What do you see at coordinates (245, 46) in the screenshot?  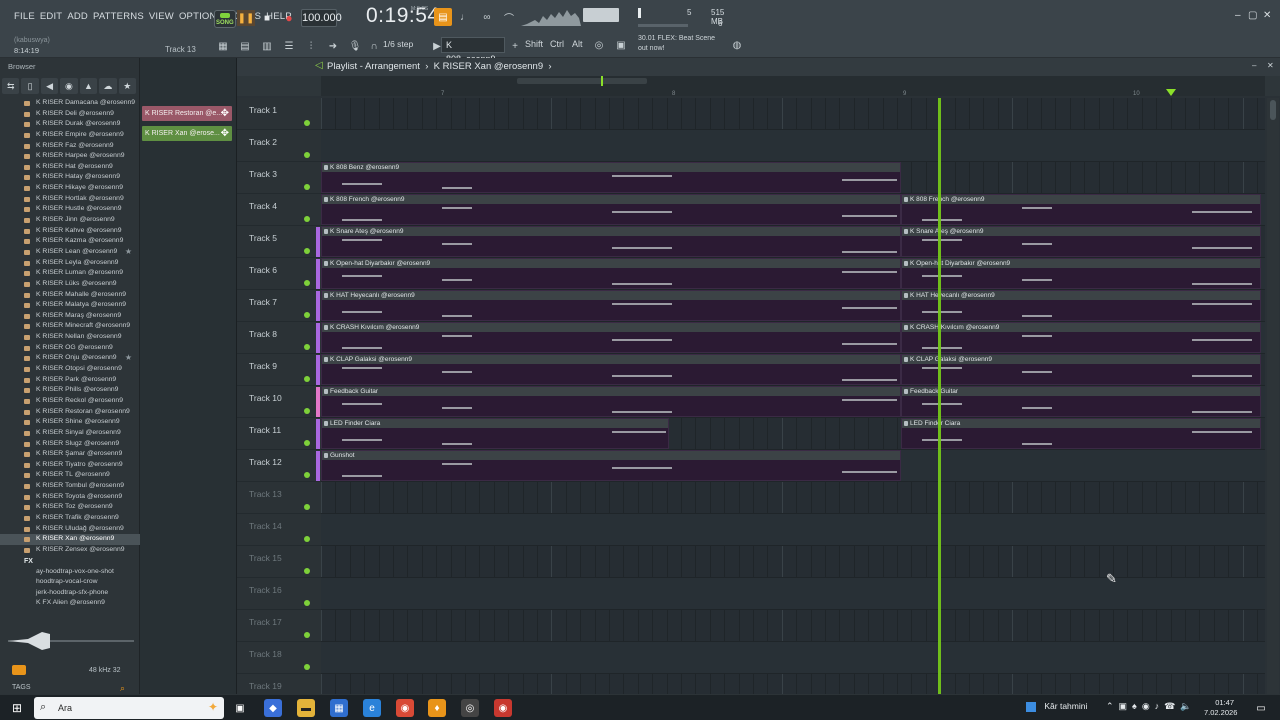 I see `channel-rack-icon: ▤` at bounding box center [245, 46].